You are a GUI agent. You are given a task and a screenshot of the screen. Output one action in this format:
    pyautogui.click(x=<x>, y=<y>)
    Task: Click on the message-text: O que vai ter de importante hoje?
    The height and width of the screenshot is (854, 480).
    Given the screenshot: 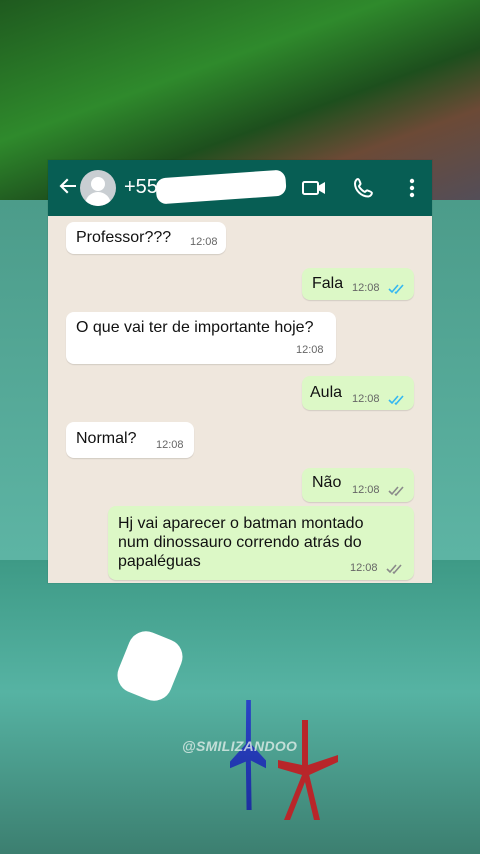 What is the action you would take?
    pyautogui.click(x=195, y=327)
    